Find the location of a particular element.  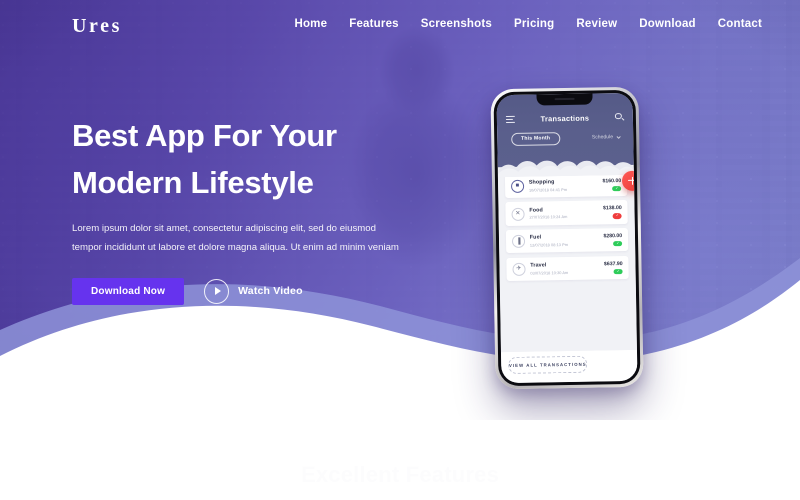

transaction-date: 27/07/2018 10:24 Am is located at coordinates (548, 217).